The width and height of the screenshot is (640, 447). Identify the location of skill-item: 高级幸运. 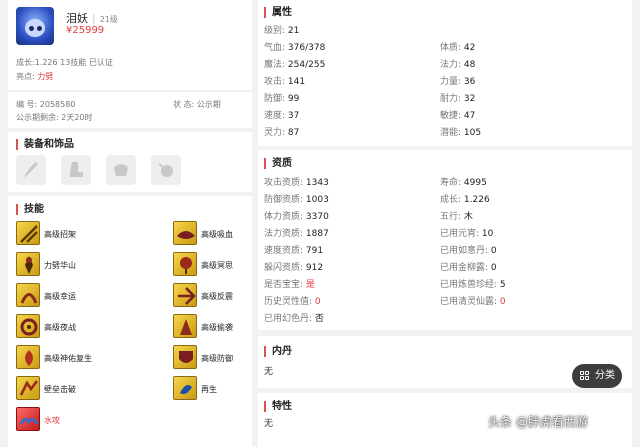
(71, 296).